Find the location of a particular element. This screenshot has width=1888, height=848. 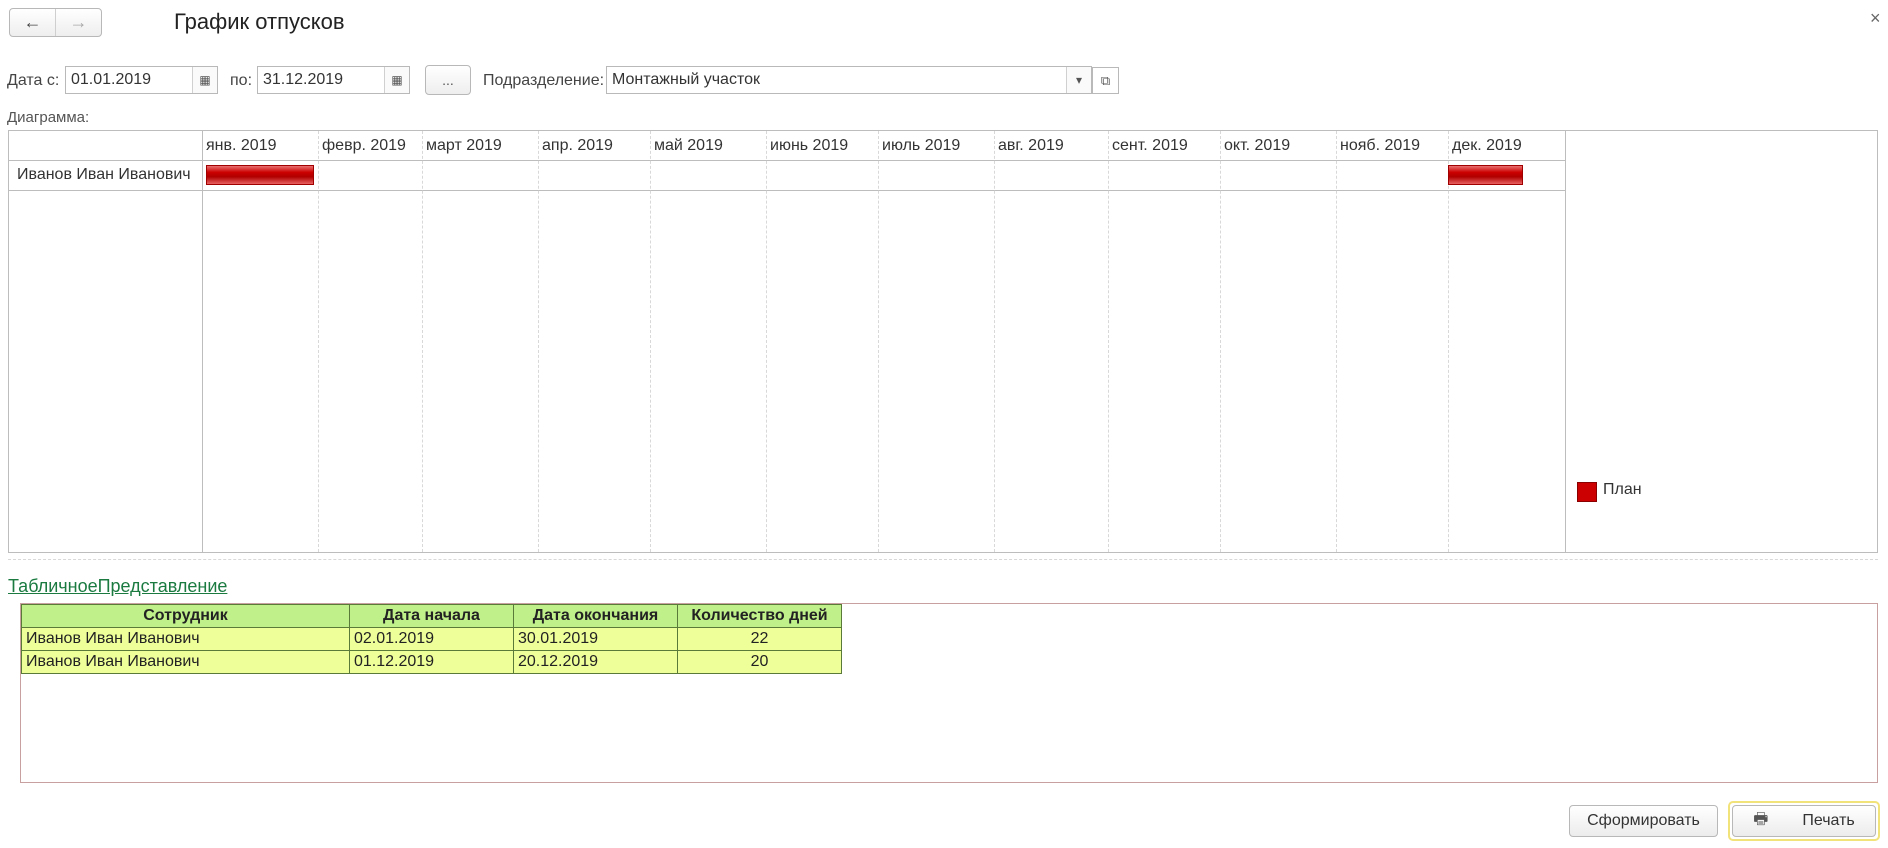

department-label: Подразделение: is located at coordinates (544, 80).